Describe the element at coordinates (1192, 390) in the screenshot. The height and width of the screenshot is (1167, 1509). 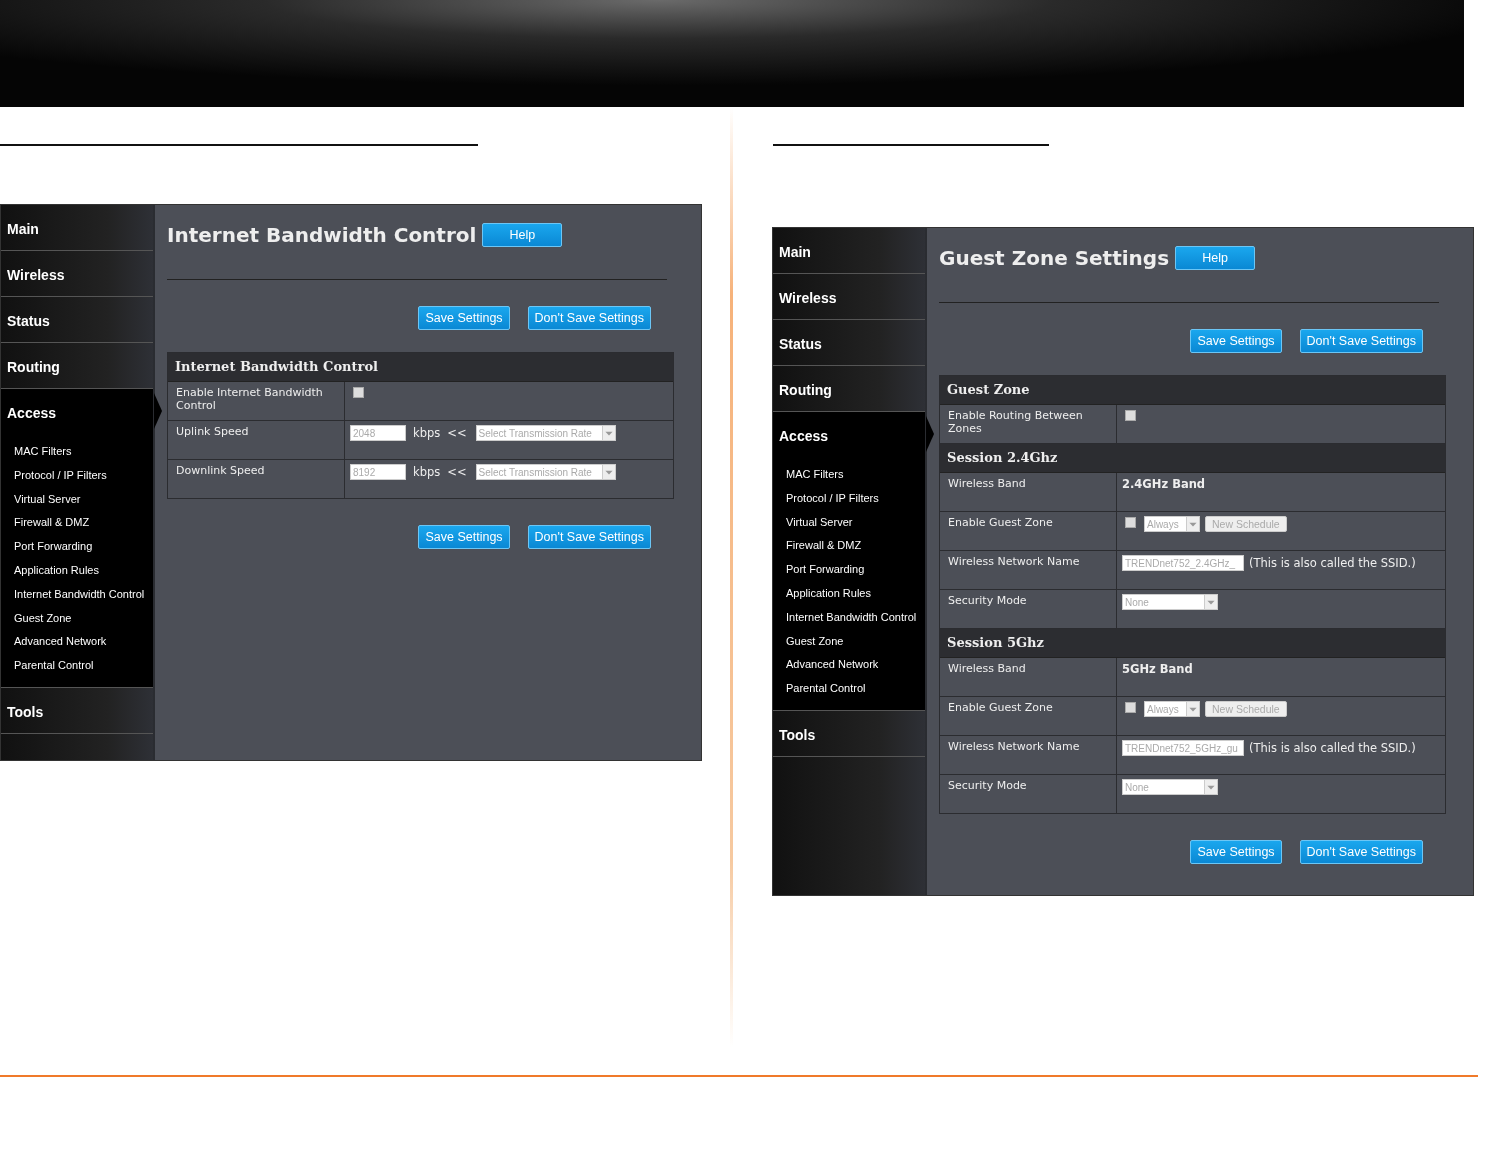
I see `section-heading: Guest Zone` at that location.